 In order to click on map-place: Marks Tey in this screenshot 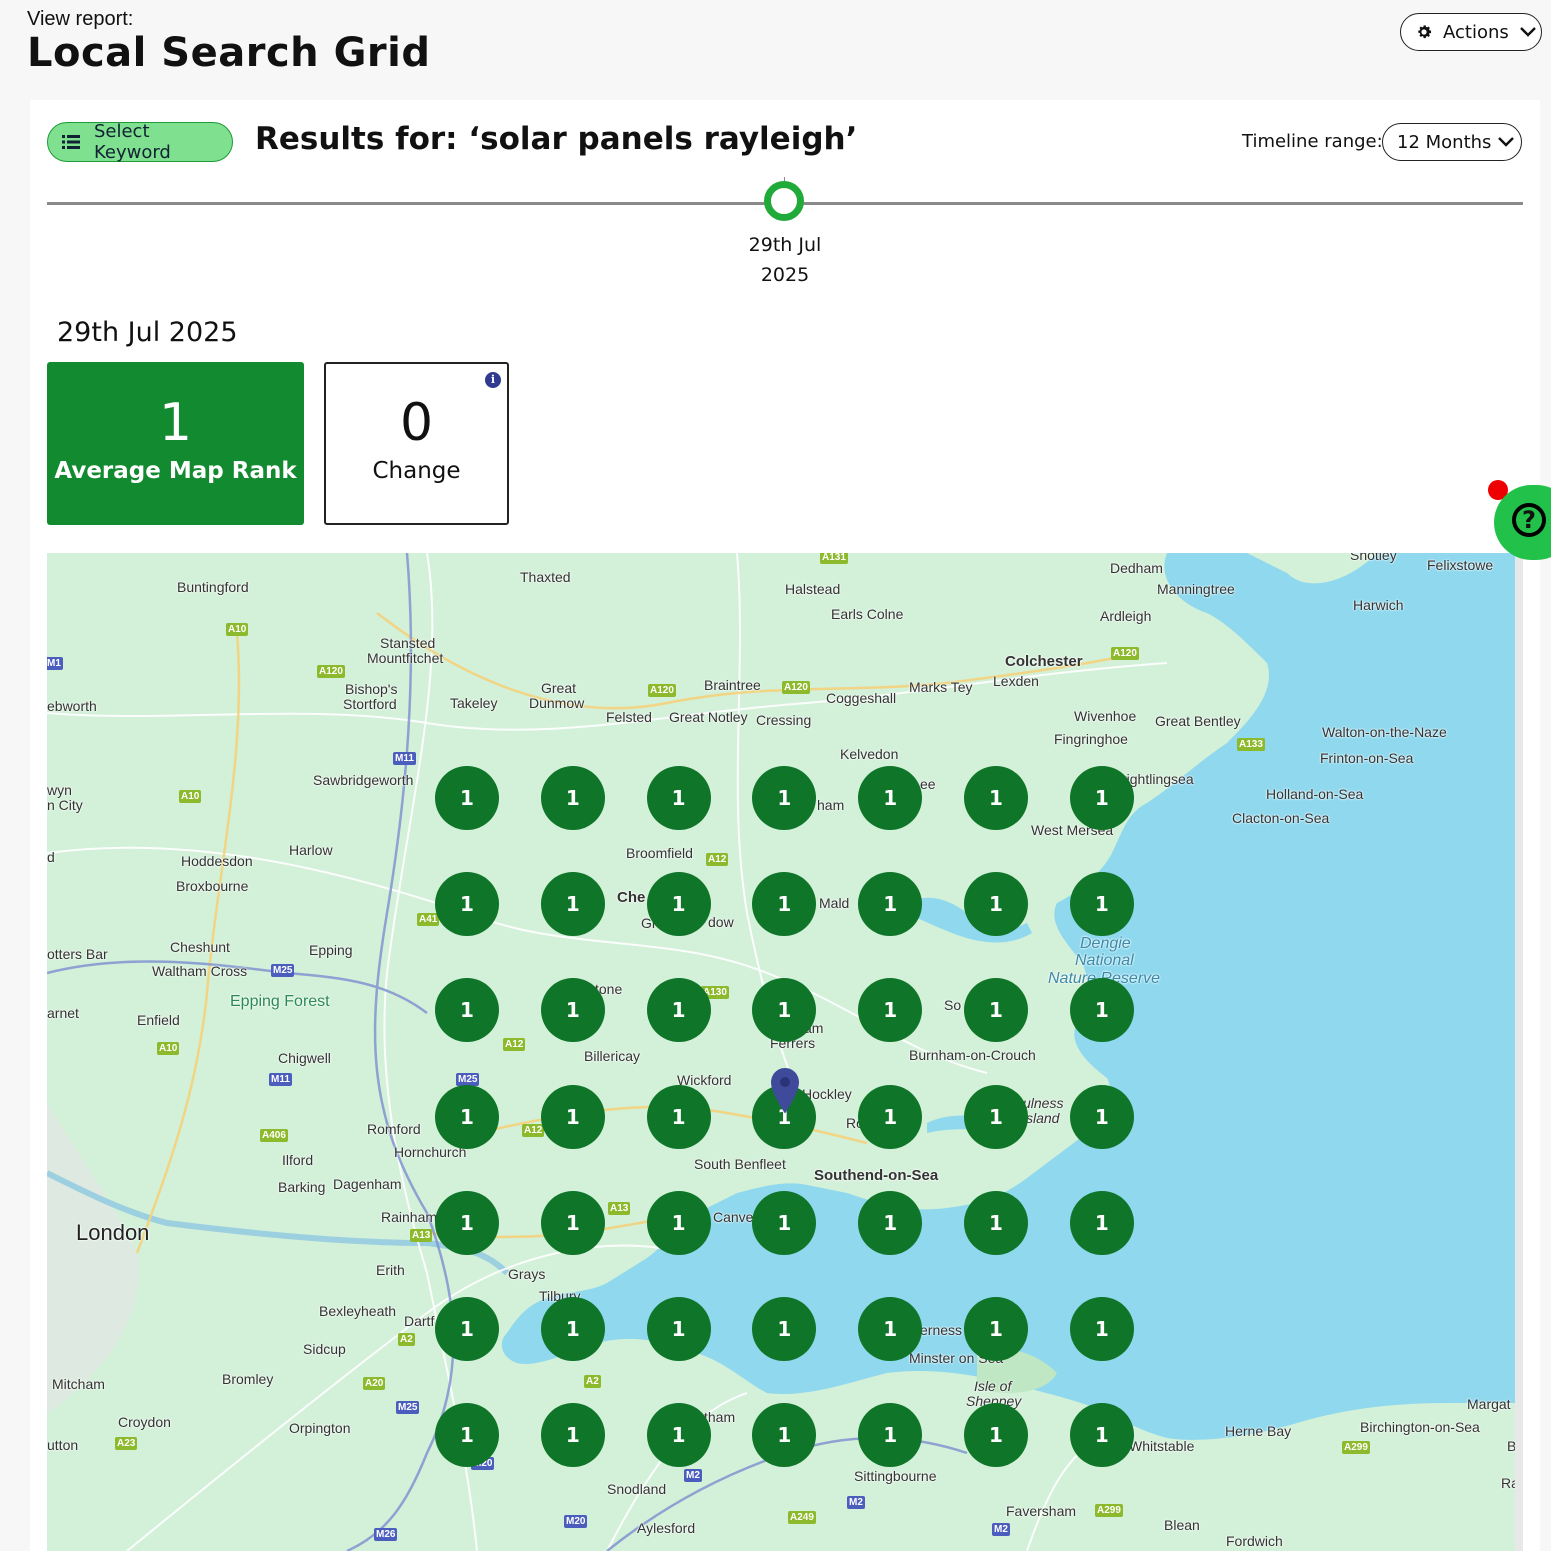, I will do `click(941, 687)`.